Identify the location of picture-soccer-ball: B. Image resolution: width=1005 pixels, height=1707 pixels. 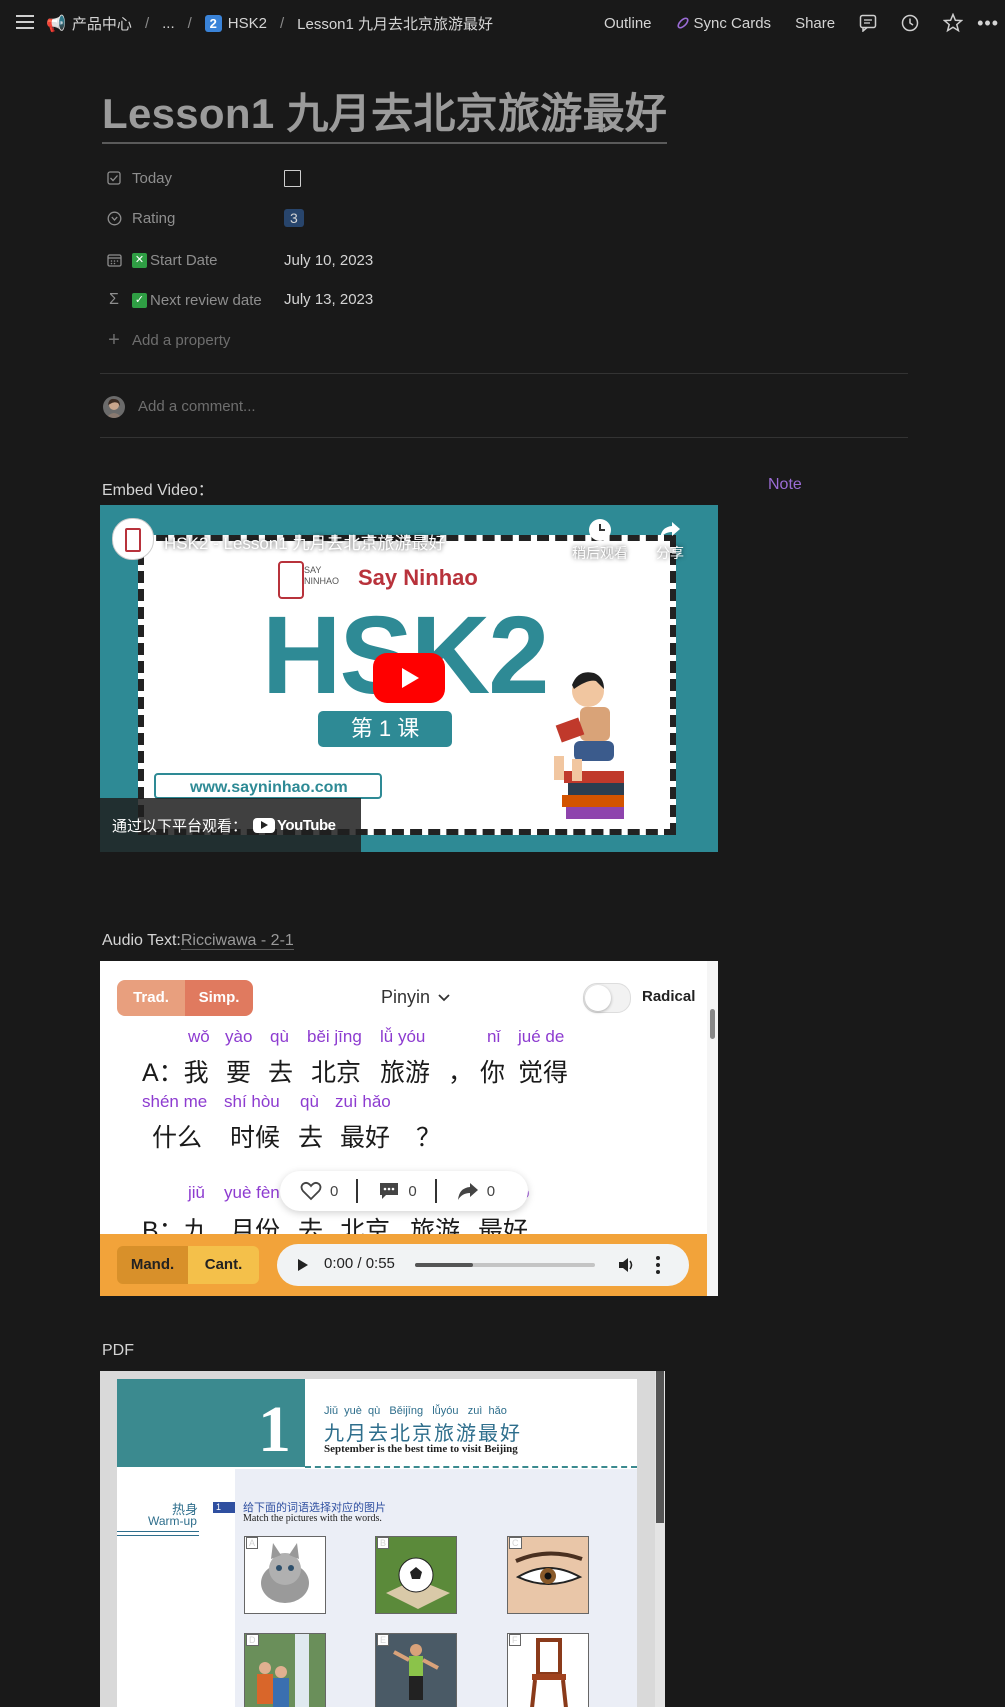
(416, 1575).